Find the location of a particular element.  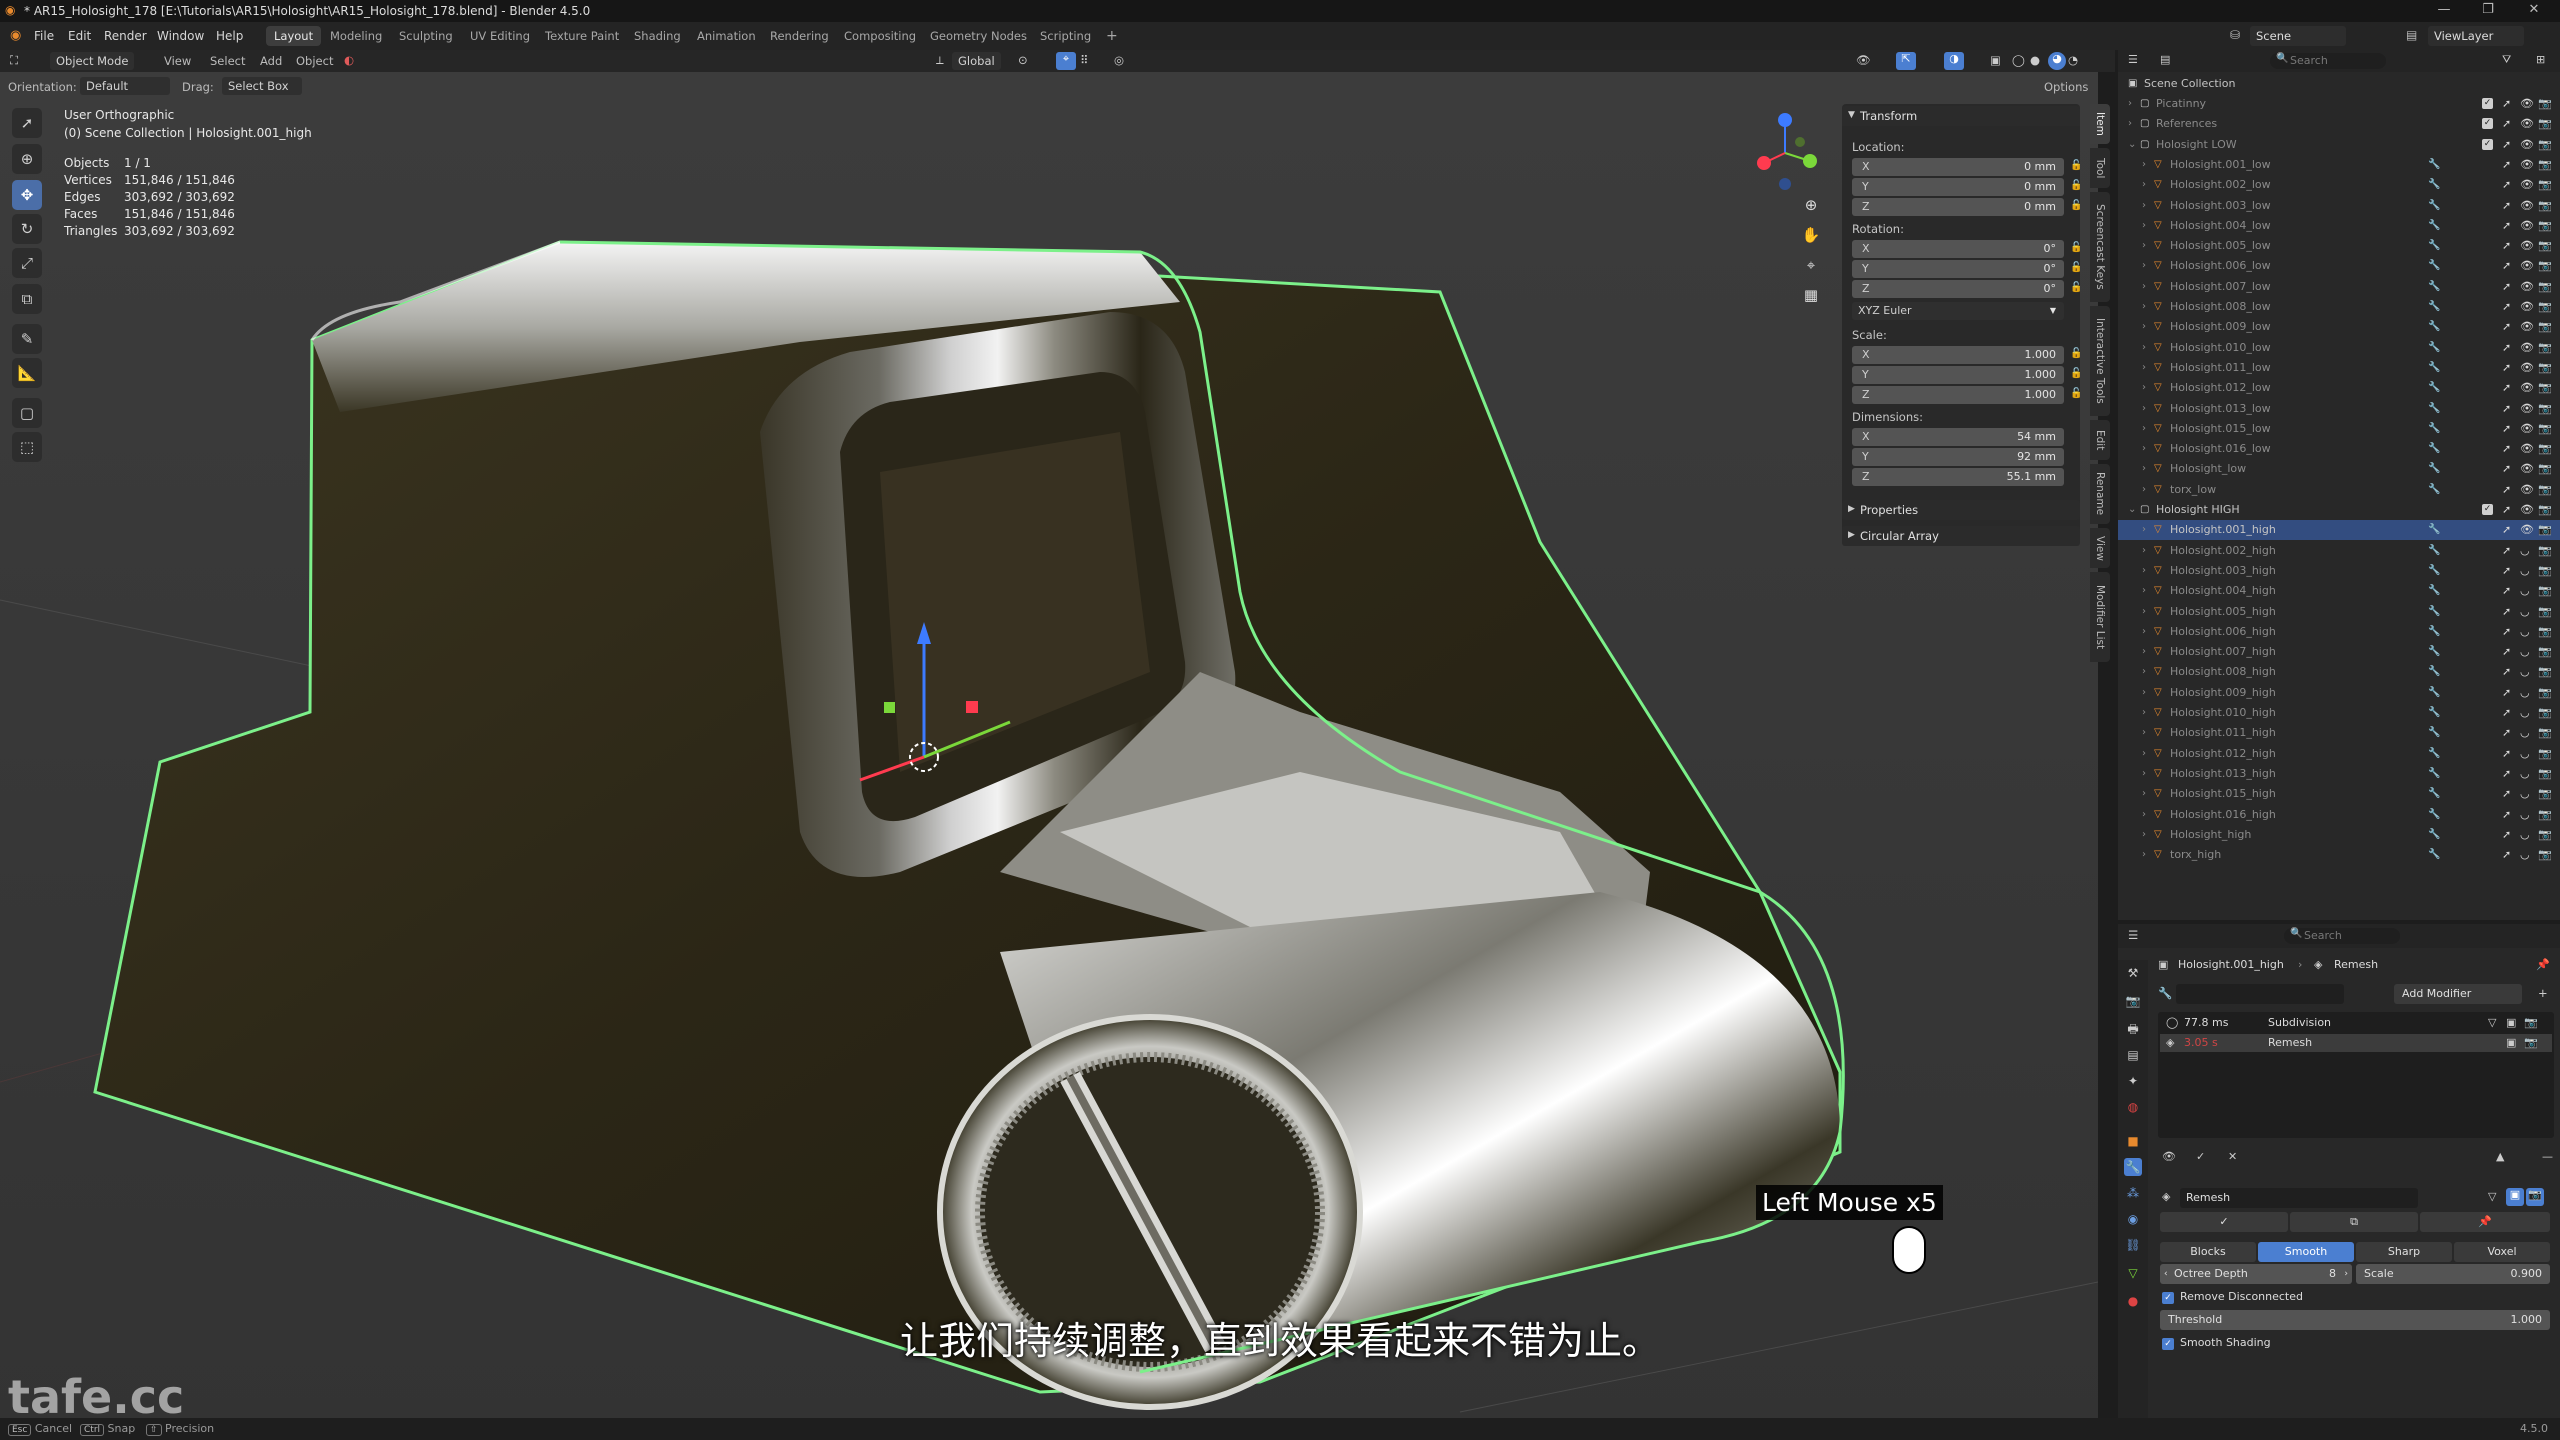

circular-array-panel-header: Circular Array is located at coordinates (1961, 536).